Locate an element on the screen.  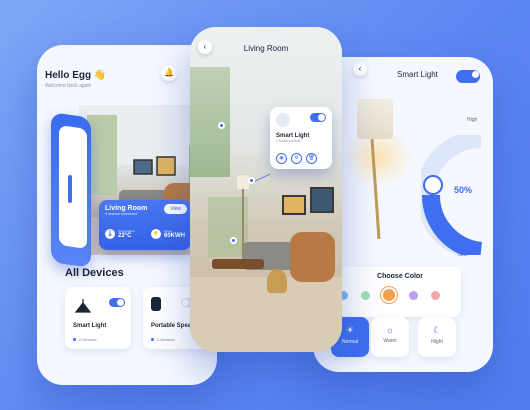
color-picker: Choose Color is located at coordinates (400, 292).